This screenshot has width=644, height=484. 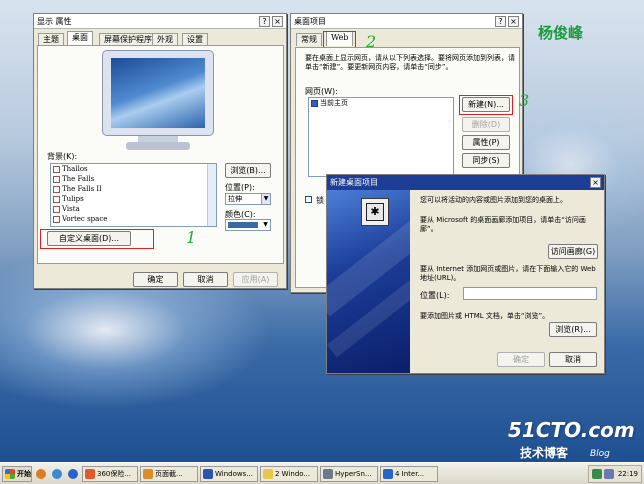 What do you see at coordinates (158, 146) in the screenshot?
I see `monitor-base` at bounding box center [158, 146].